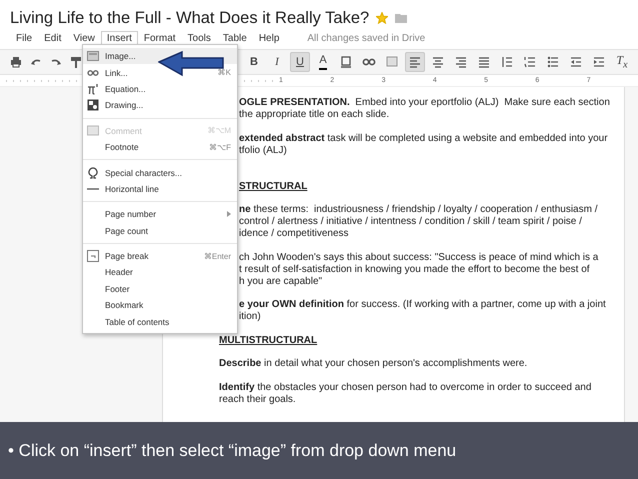  What do you see at coordinates (254, 62) in the screenshot?
I see `bold-button: B` at bounding box center [254, 62].